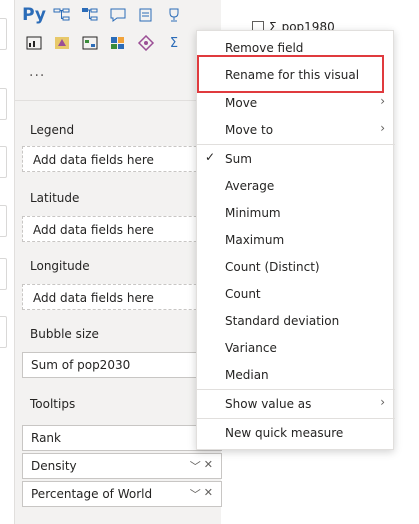 This screenshot has height=524, width=419. I want to click on field-pill-label: Rank, so click(46, 438).